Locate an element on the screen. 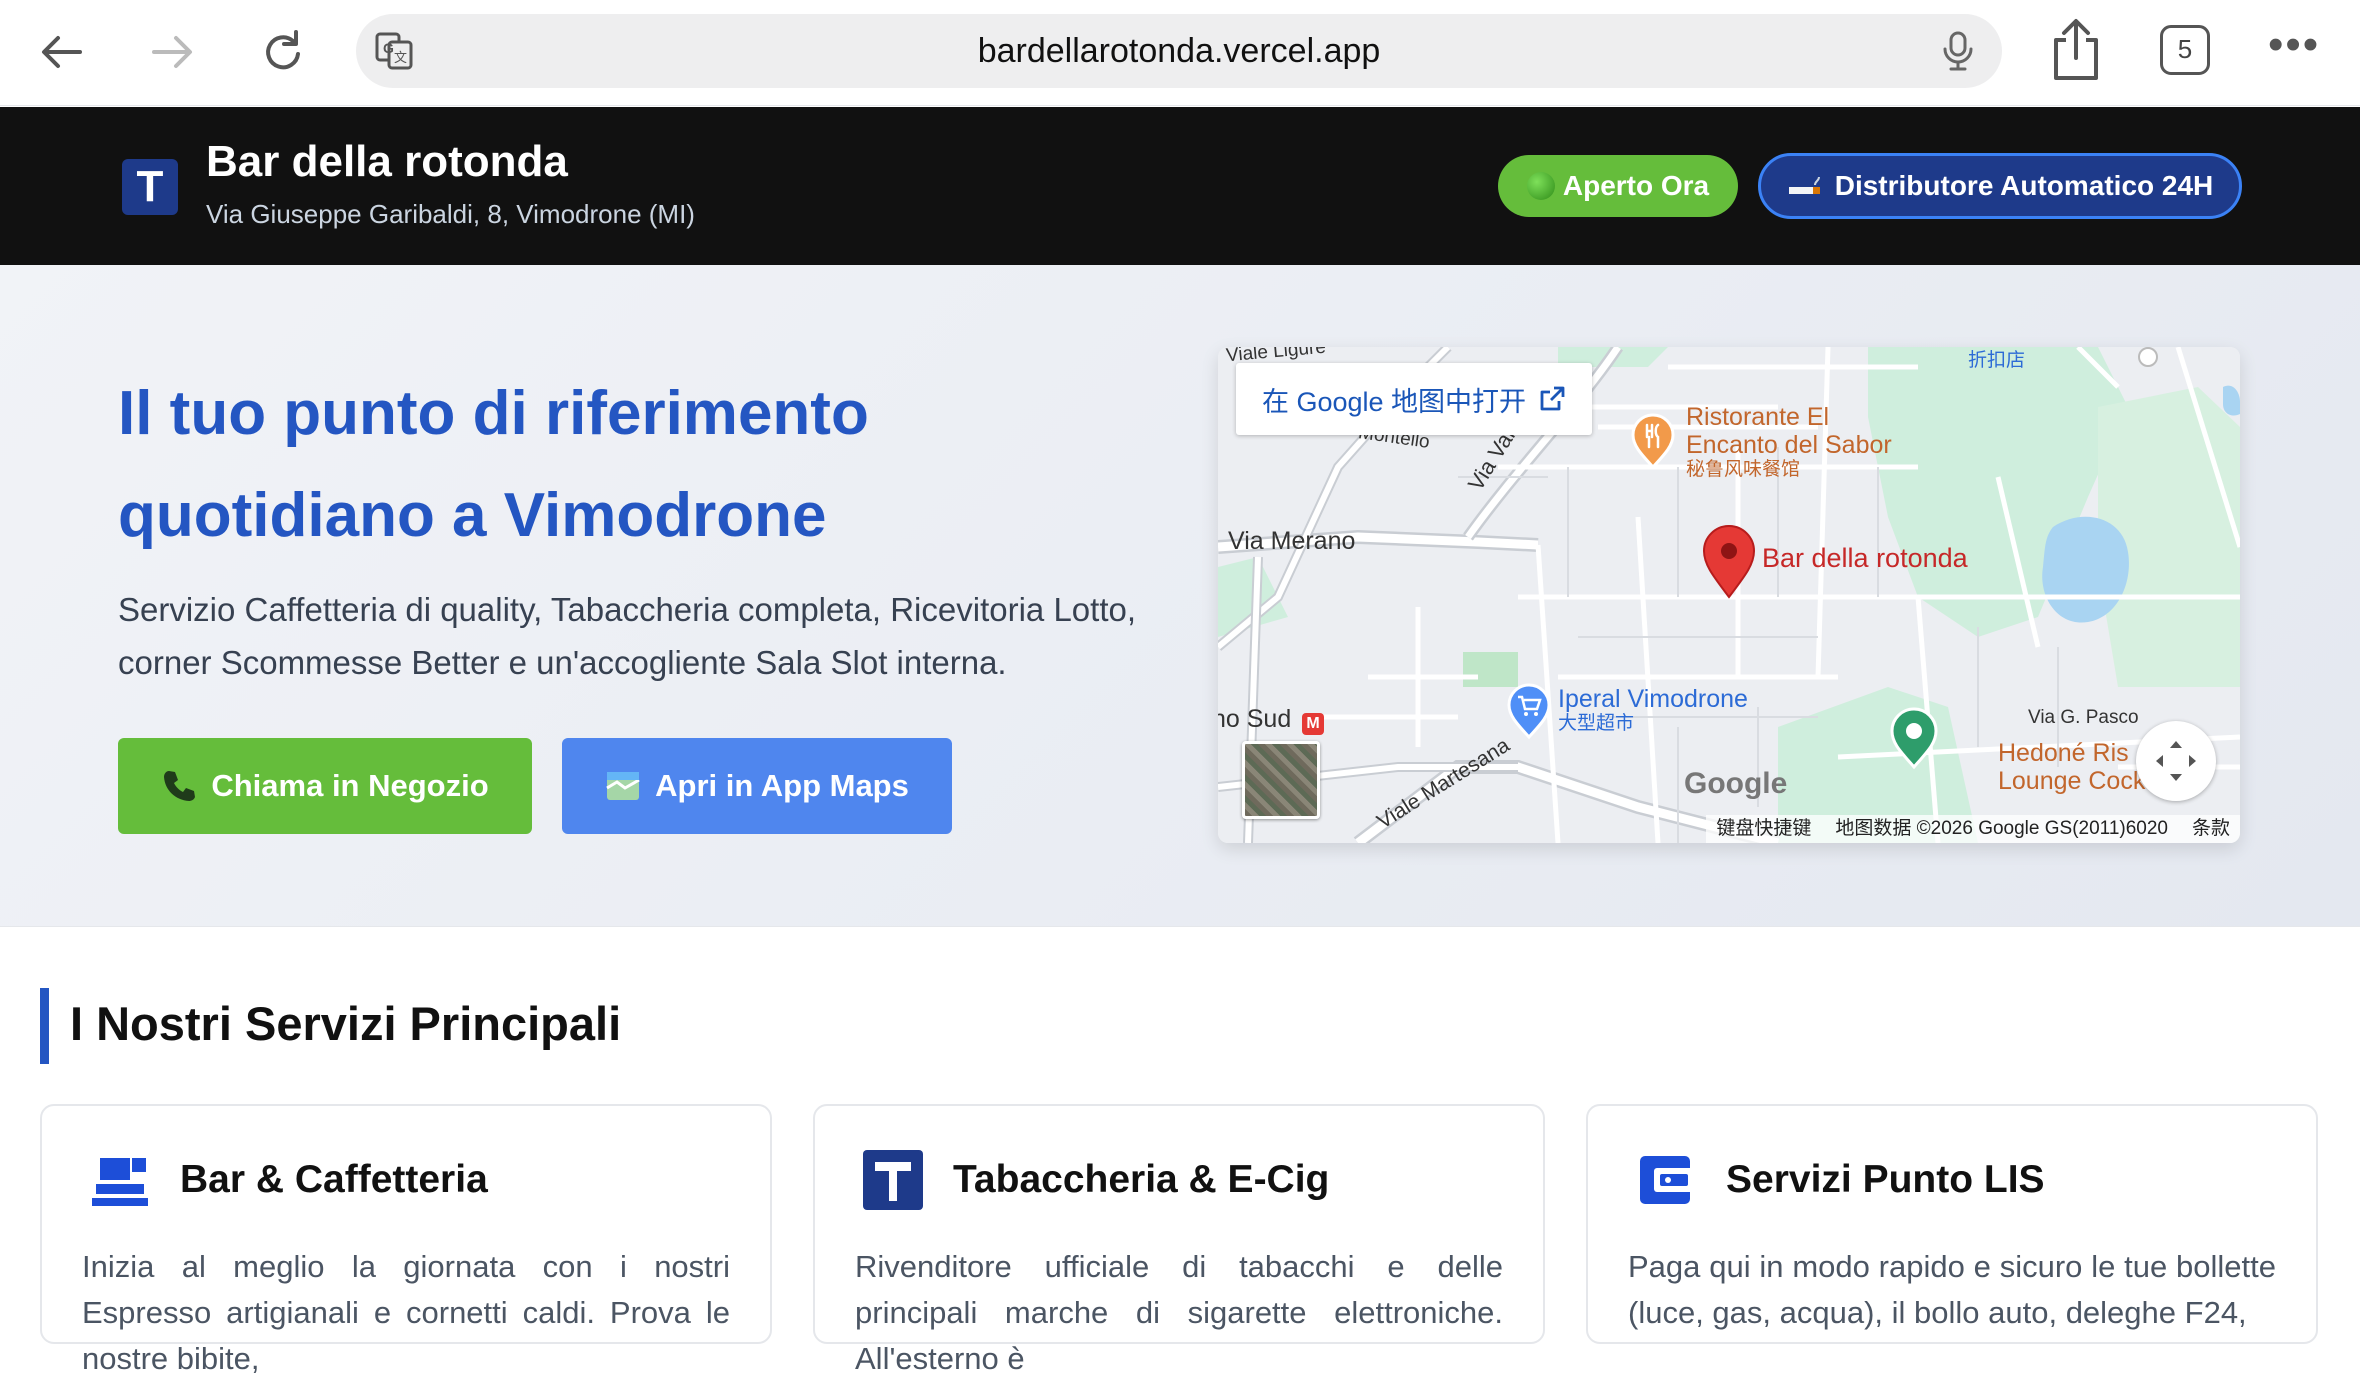  park-pin-icon is located at coordinates (1914, 738).